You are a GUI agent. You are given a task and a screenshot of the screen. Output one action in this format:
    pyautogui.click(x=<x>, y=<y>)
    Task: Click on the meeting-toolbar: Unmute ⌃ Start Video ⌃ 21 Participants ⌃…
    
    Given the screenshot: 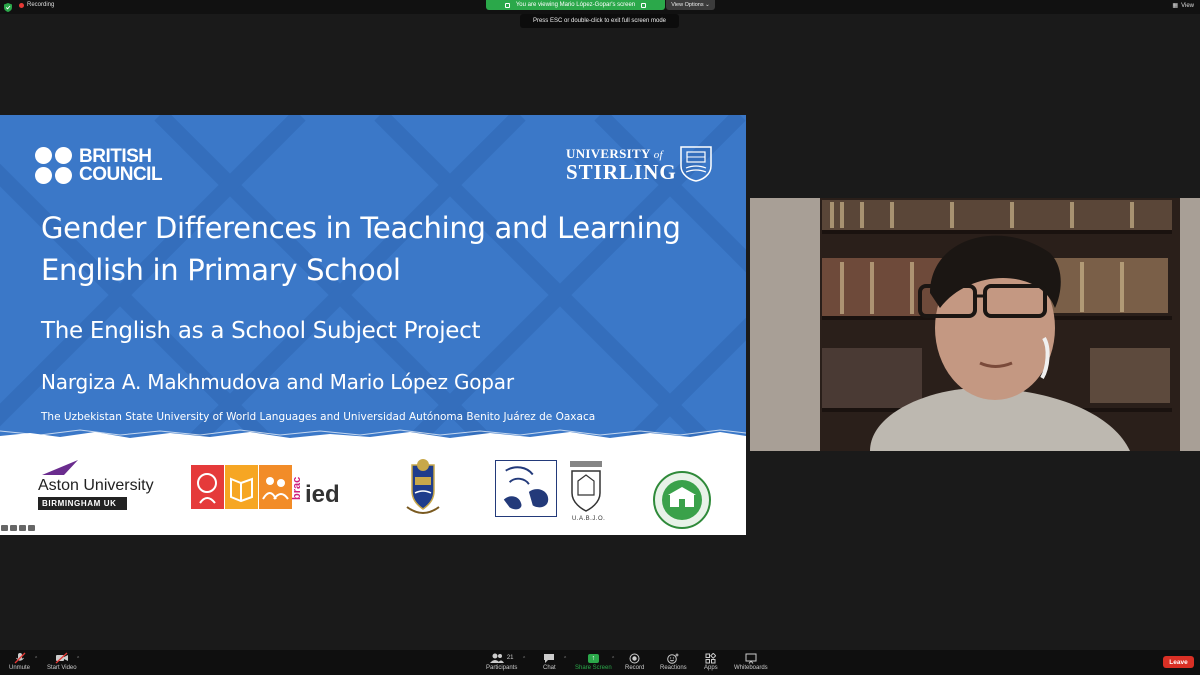 What is the action you would take?
    pyautogui.click(x=600, y=662)
    